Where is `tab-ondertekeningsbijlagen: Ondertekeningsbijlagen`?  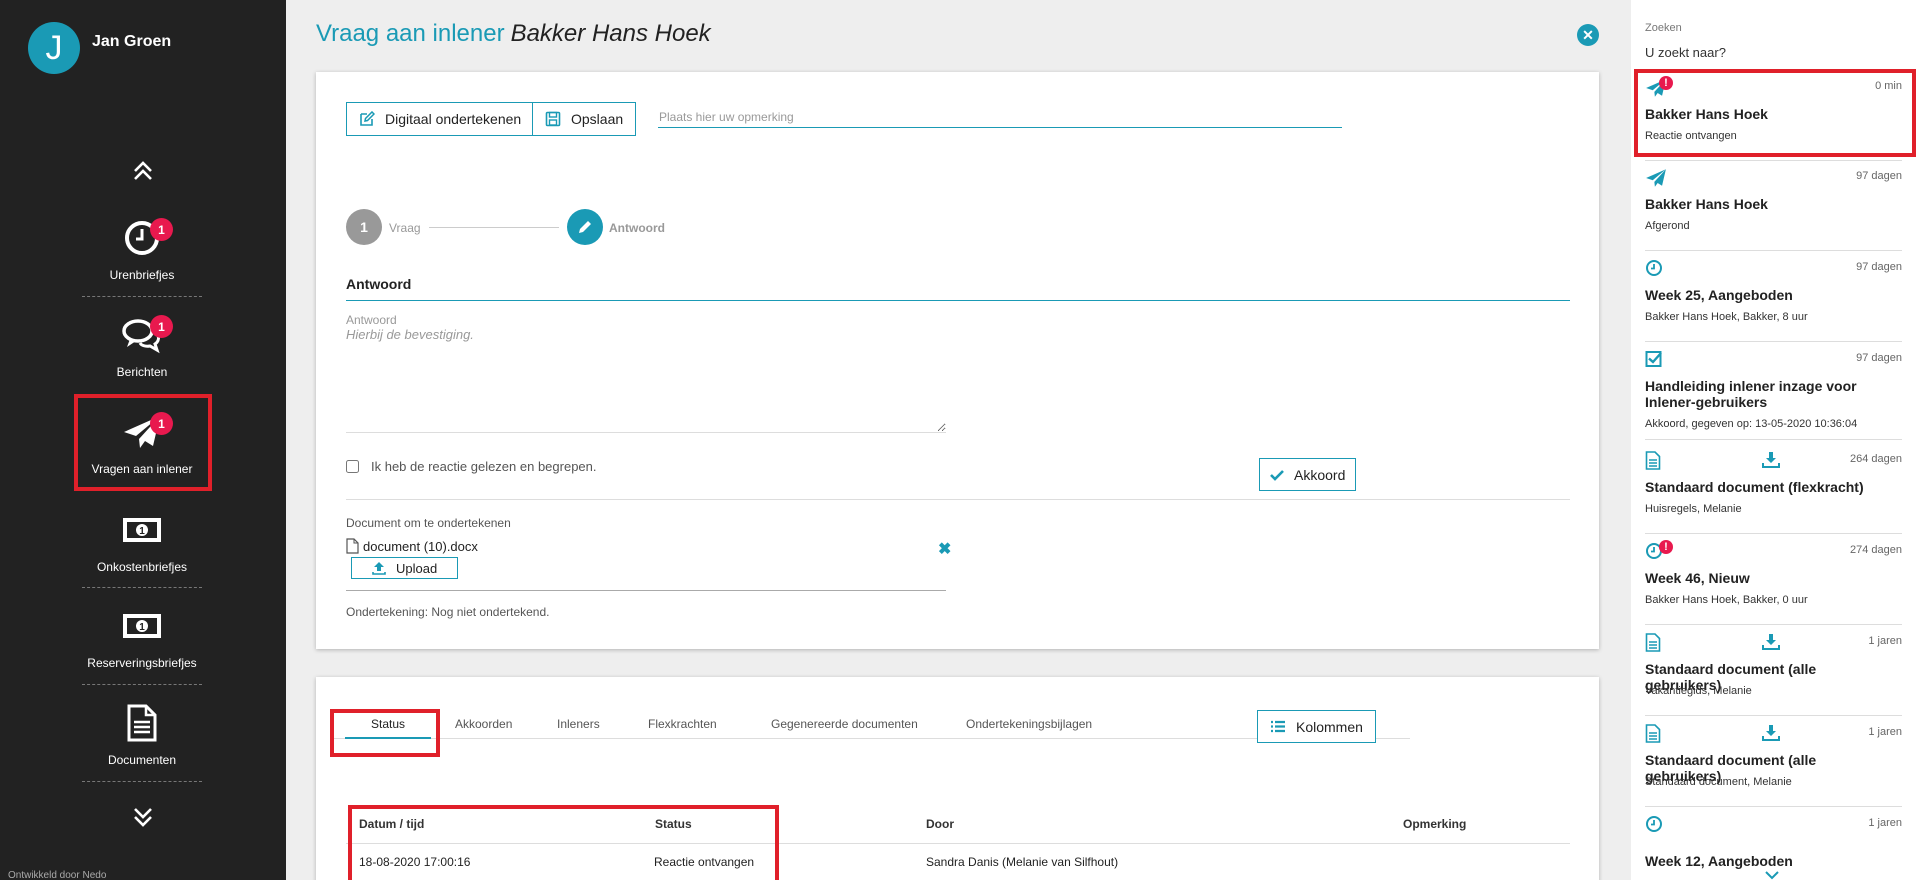 tab-ondertekeningsbijlagen: Ondertekeningsbijlagen is located at coordinates (1029, 723).